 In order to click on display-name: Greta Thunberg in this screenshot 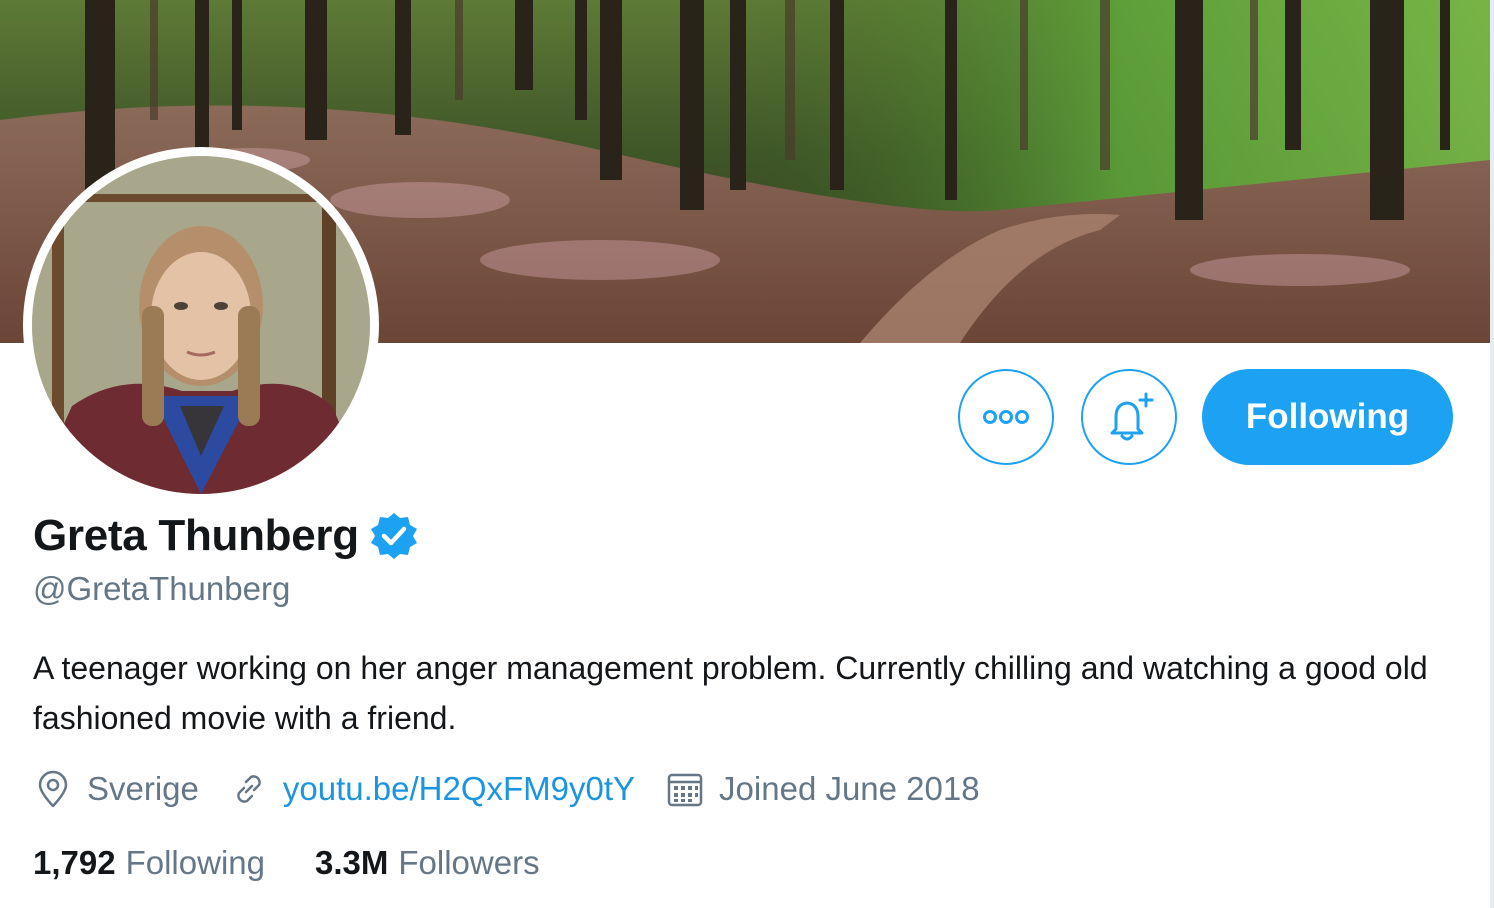, I will do `click(196, 535)`.